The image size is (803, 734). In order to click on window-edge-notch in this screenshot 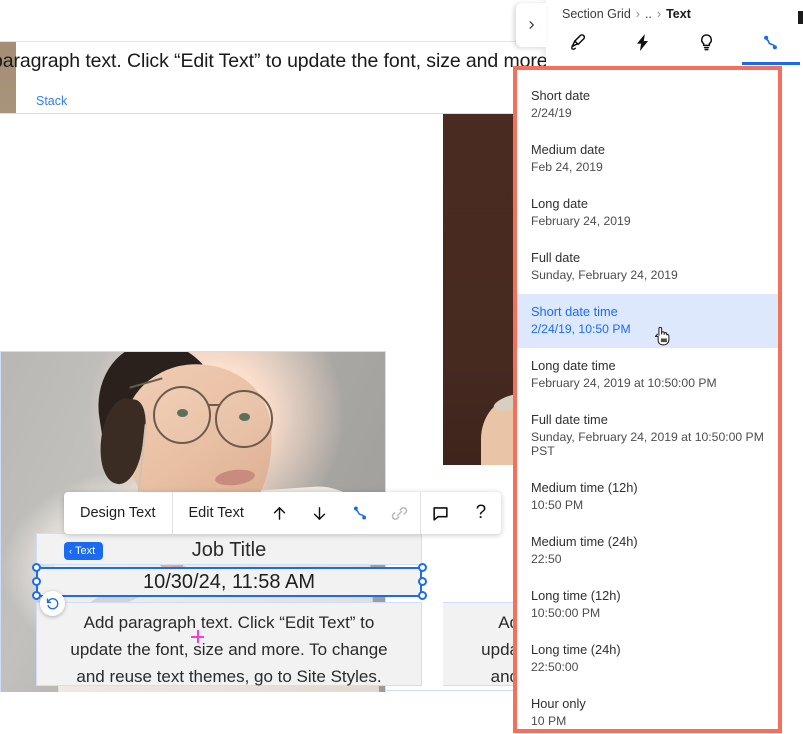, I will do `click(800, 17)`.